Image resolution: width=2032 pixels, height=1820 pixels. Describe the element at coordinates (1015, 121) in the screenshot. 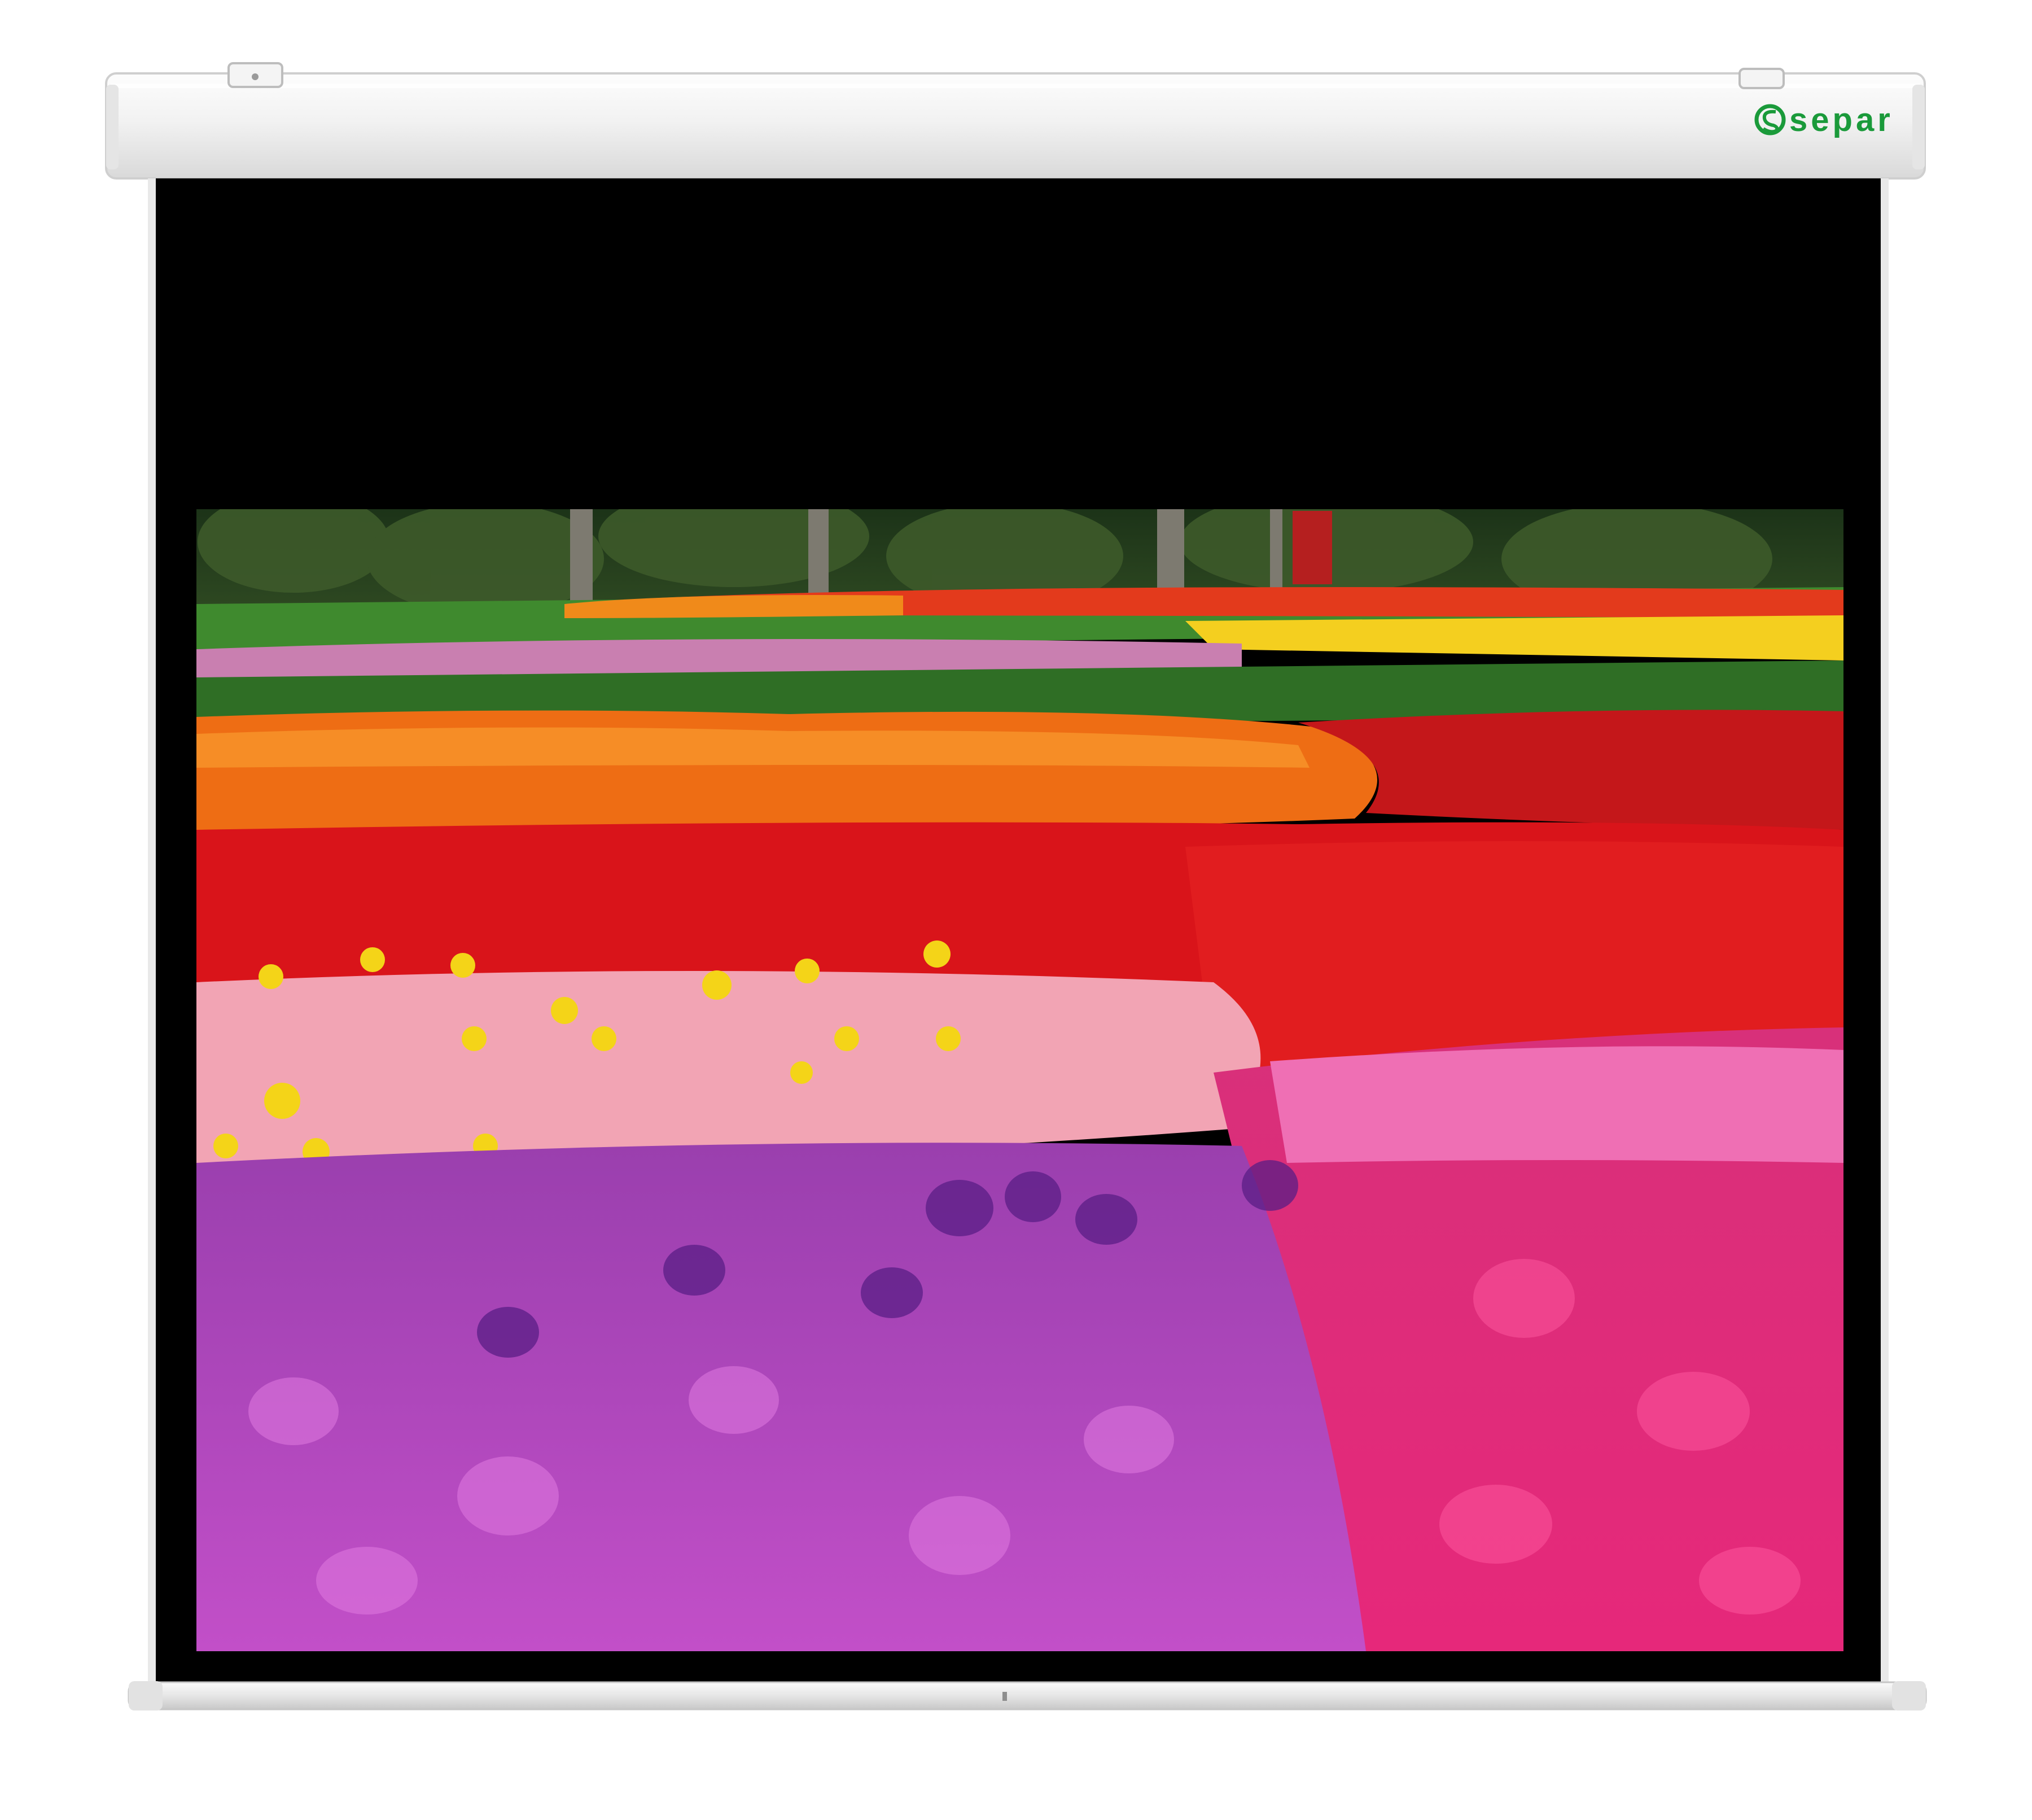

I see `screen-housing` at that location.